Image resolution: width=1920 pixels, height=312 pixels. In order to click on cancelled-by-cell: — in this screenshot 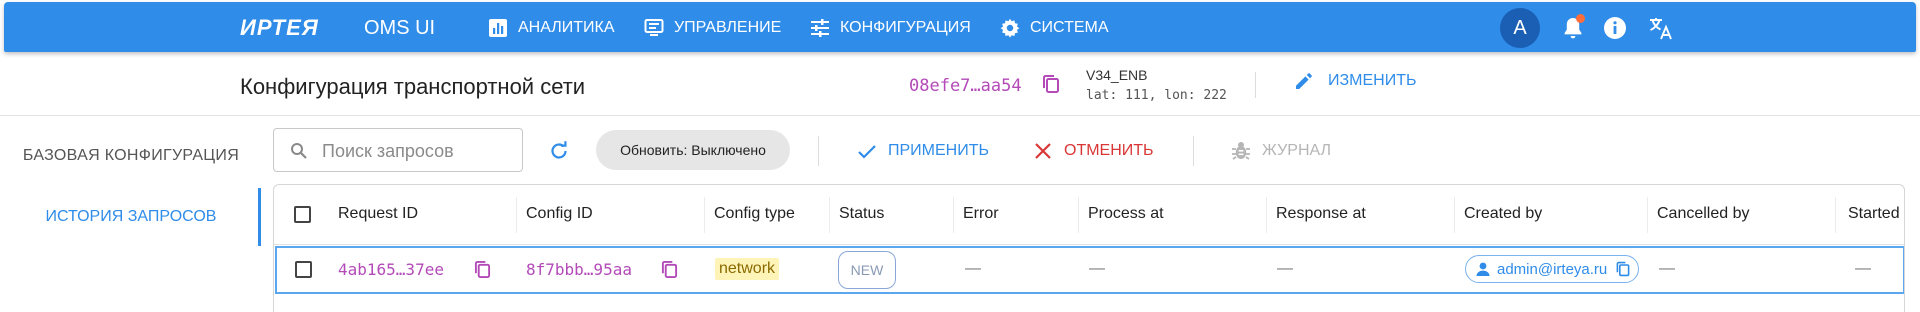, I will do `click(1667, 268)`.